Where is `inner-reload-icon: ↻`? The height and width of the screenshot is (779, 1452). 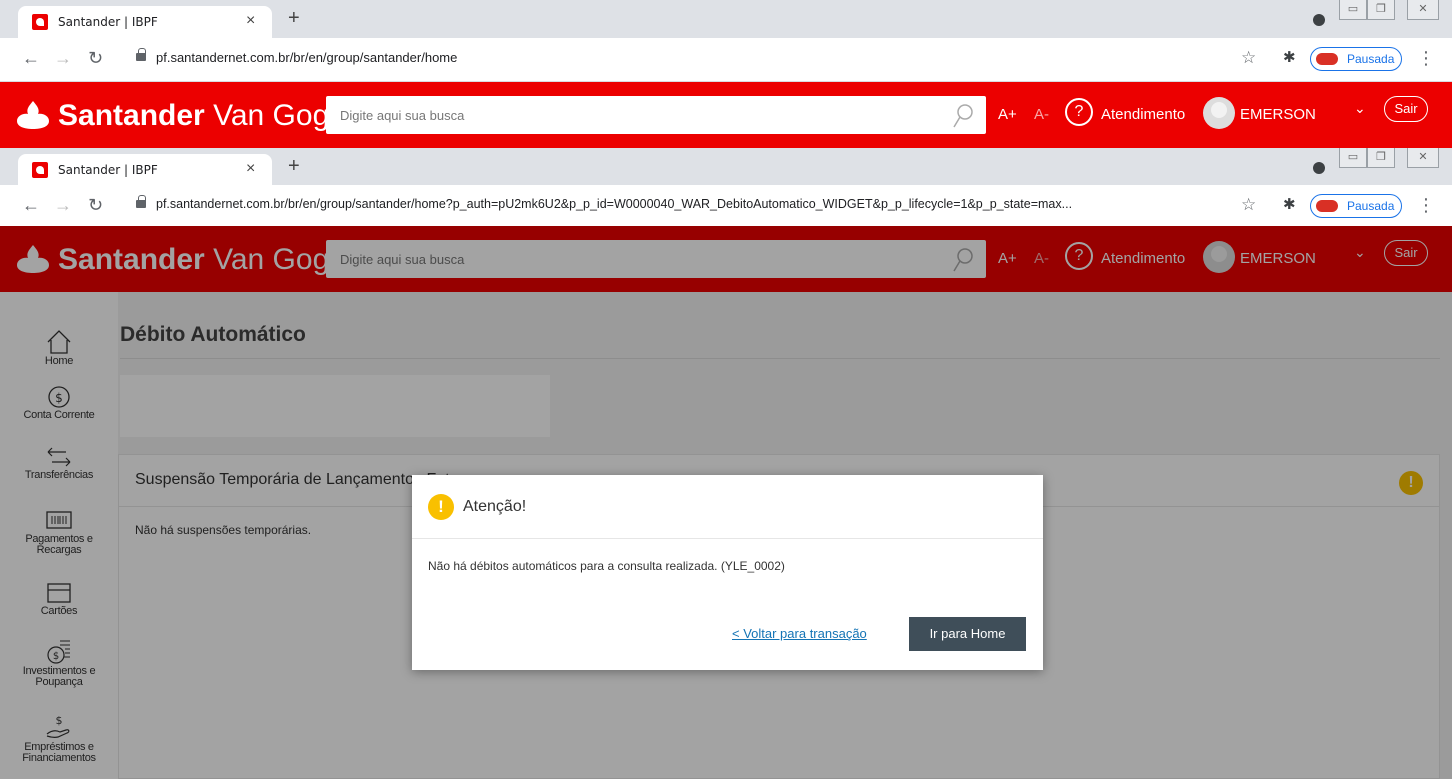
inner-reload-icon: ↻ is located at coordinates (95, 205).